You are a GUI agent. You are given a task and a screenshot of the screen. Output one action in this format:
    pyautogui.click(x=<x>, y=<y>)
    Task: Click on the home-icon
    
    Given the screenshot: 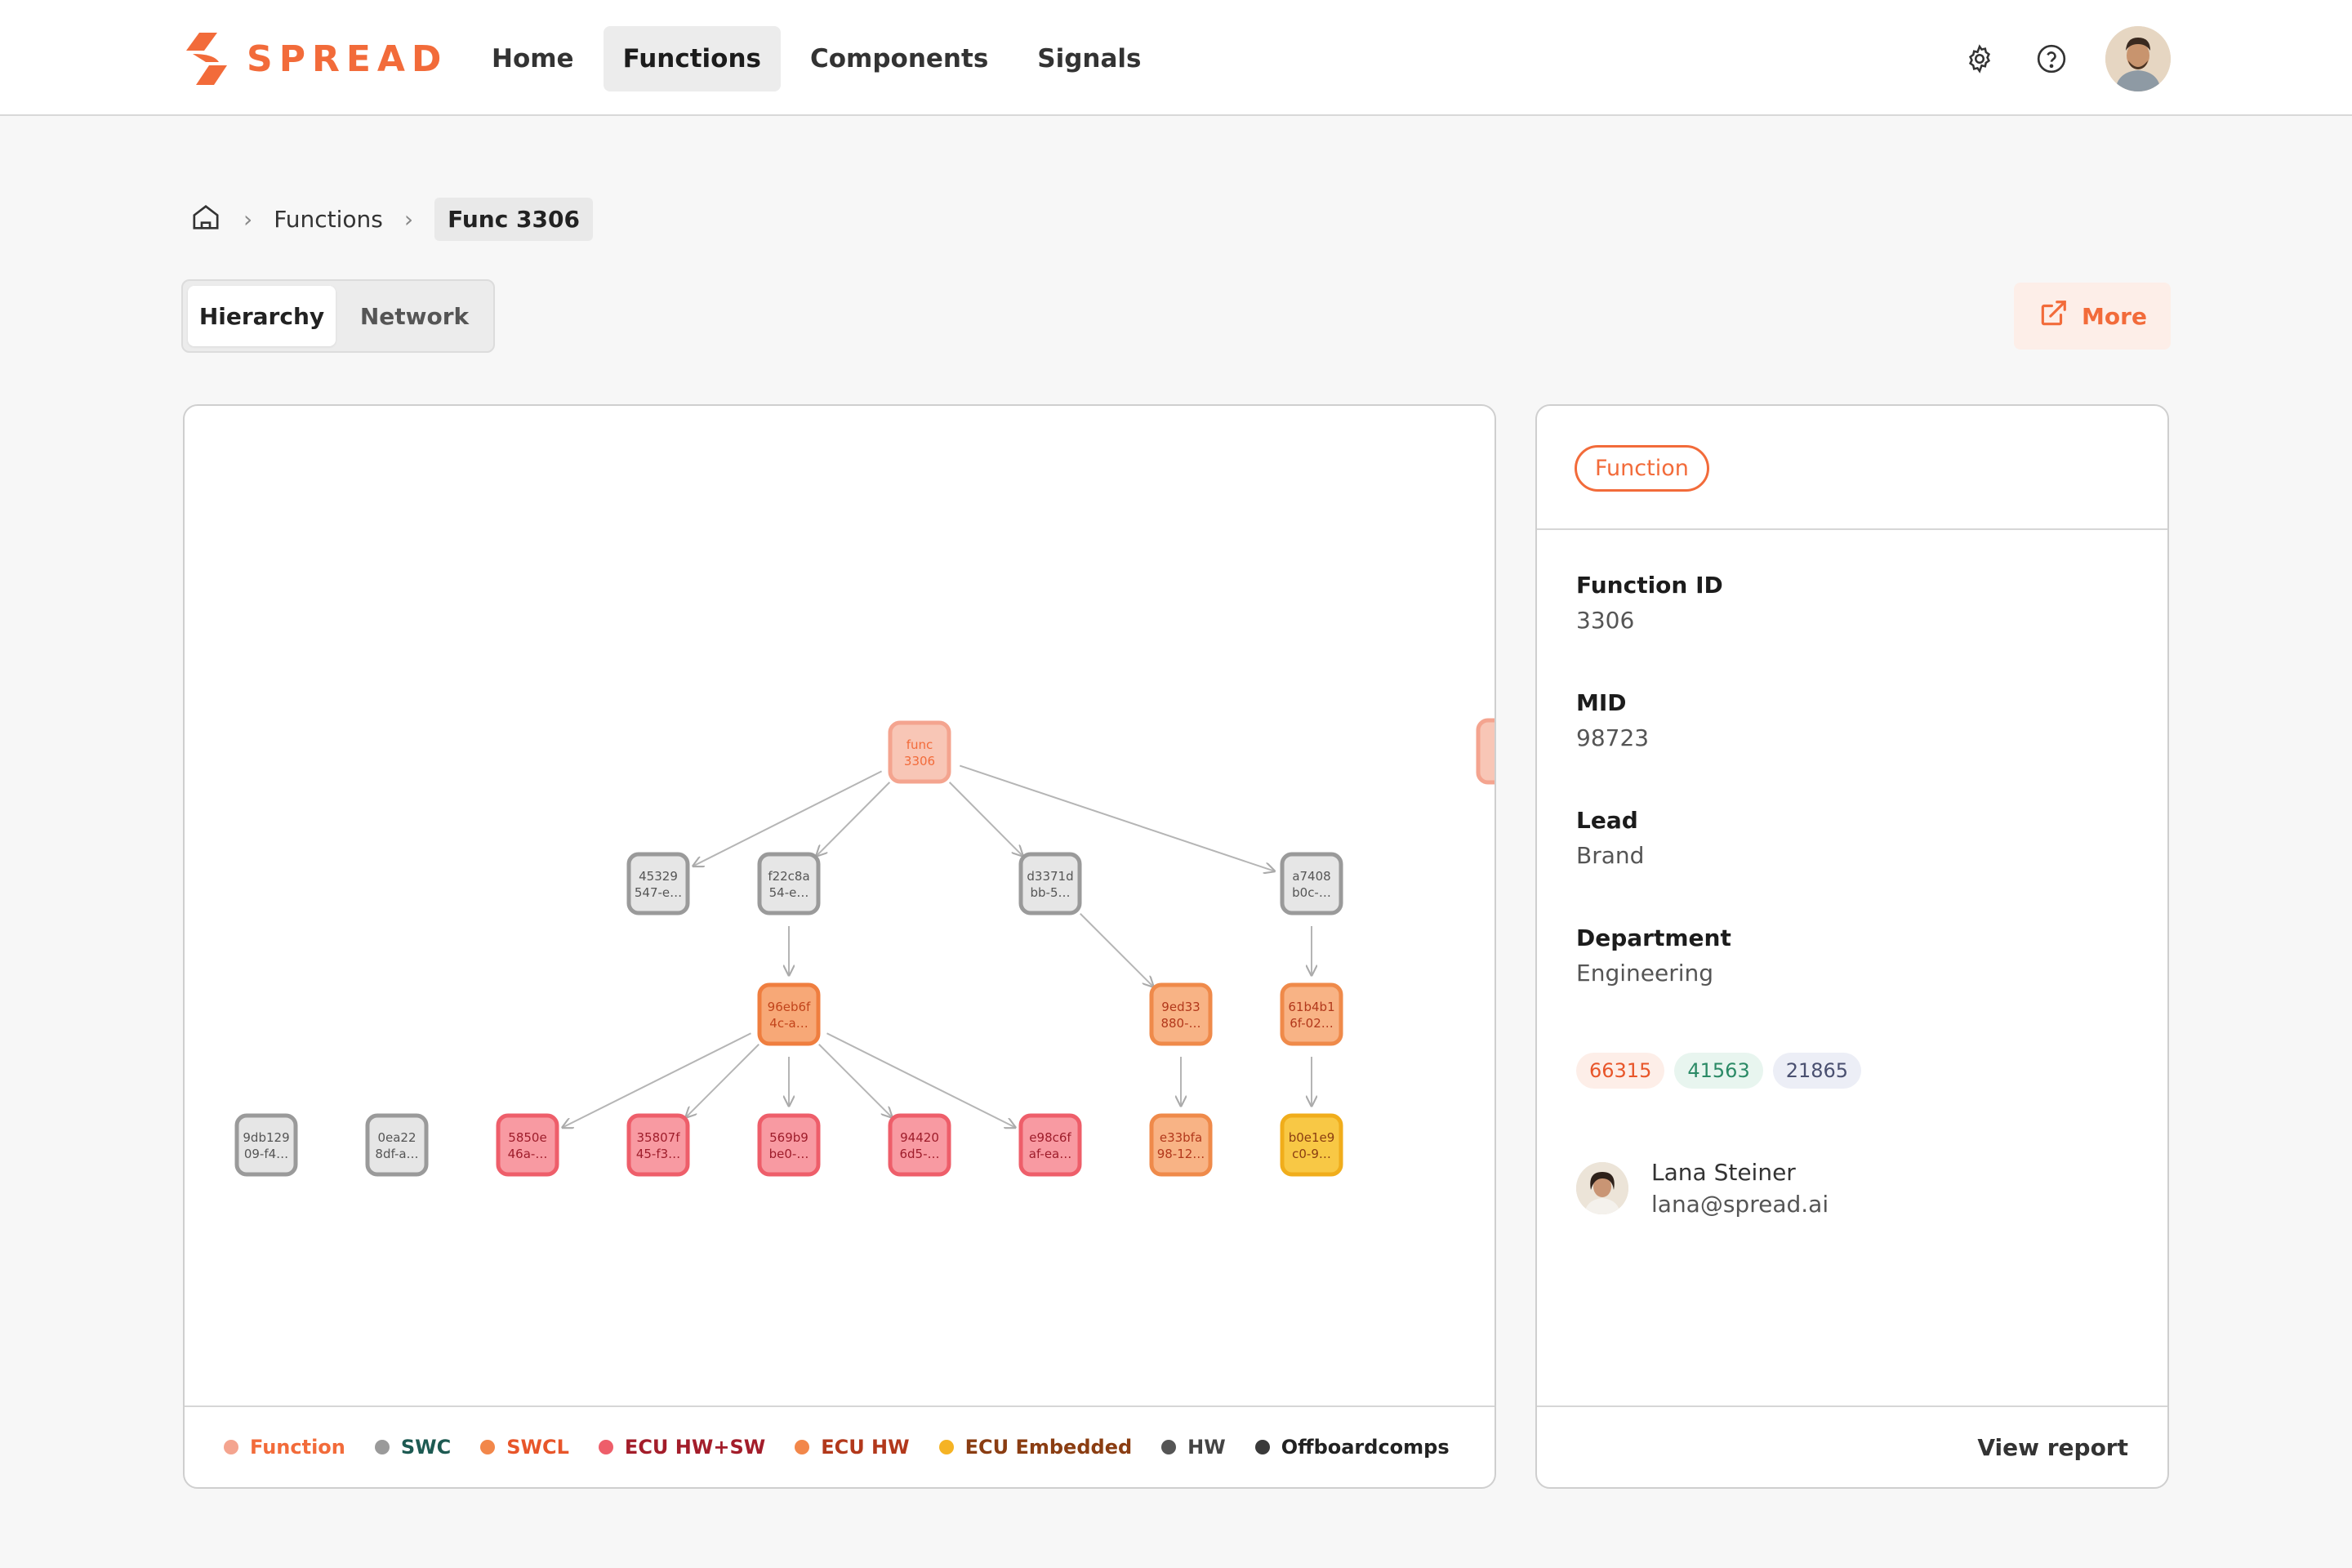 What is the action you would take?
    pyautogui.click(x=205, y=219)
    